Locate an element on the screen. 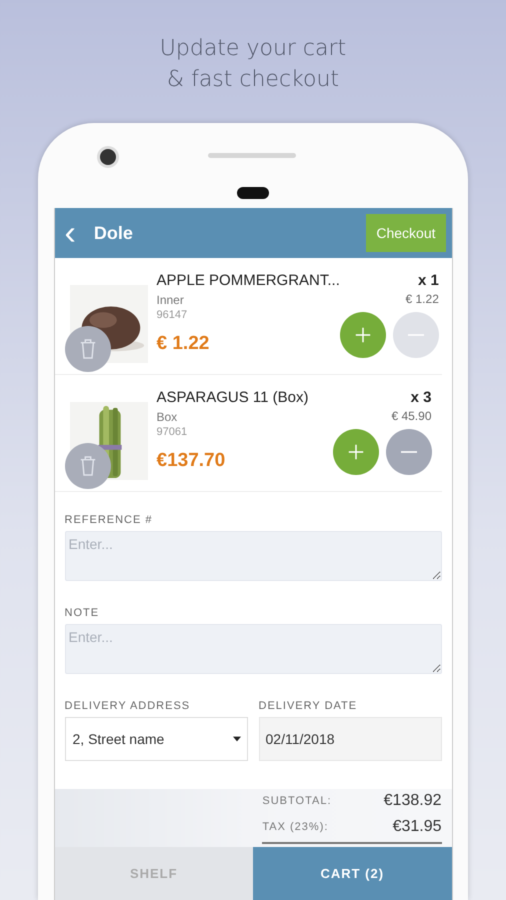 The width and height of the screenshot is (506, 900). summary-value: €138.92 is located at coordinates (412, 801).